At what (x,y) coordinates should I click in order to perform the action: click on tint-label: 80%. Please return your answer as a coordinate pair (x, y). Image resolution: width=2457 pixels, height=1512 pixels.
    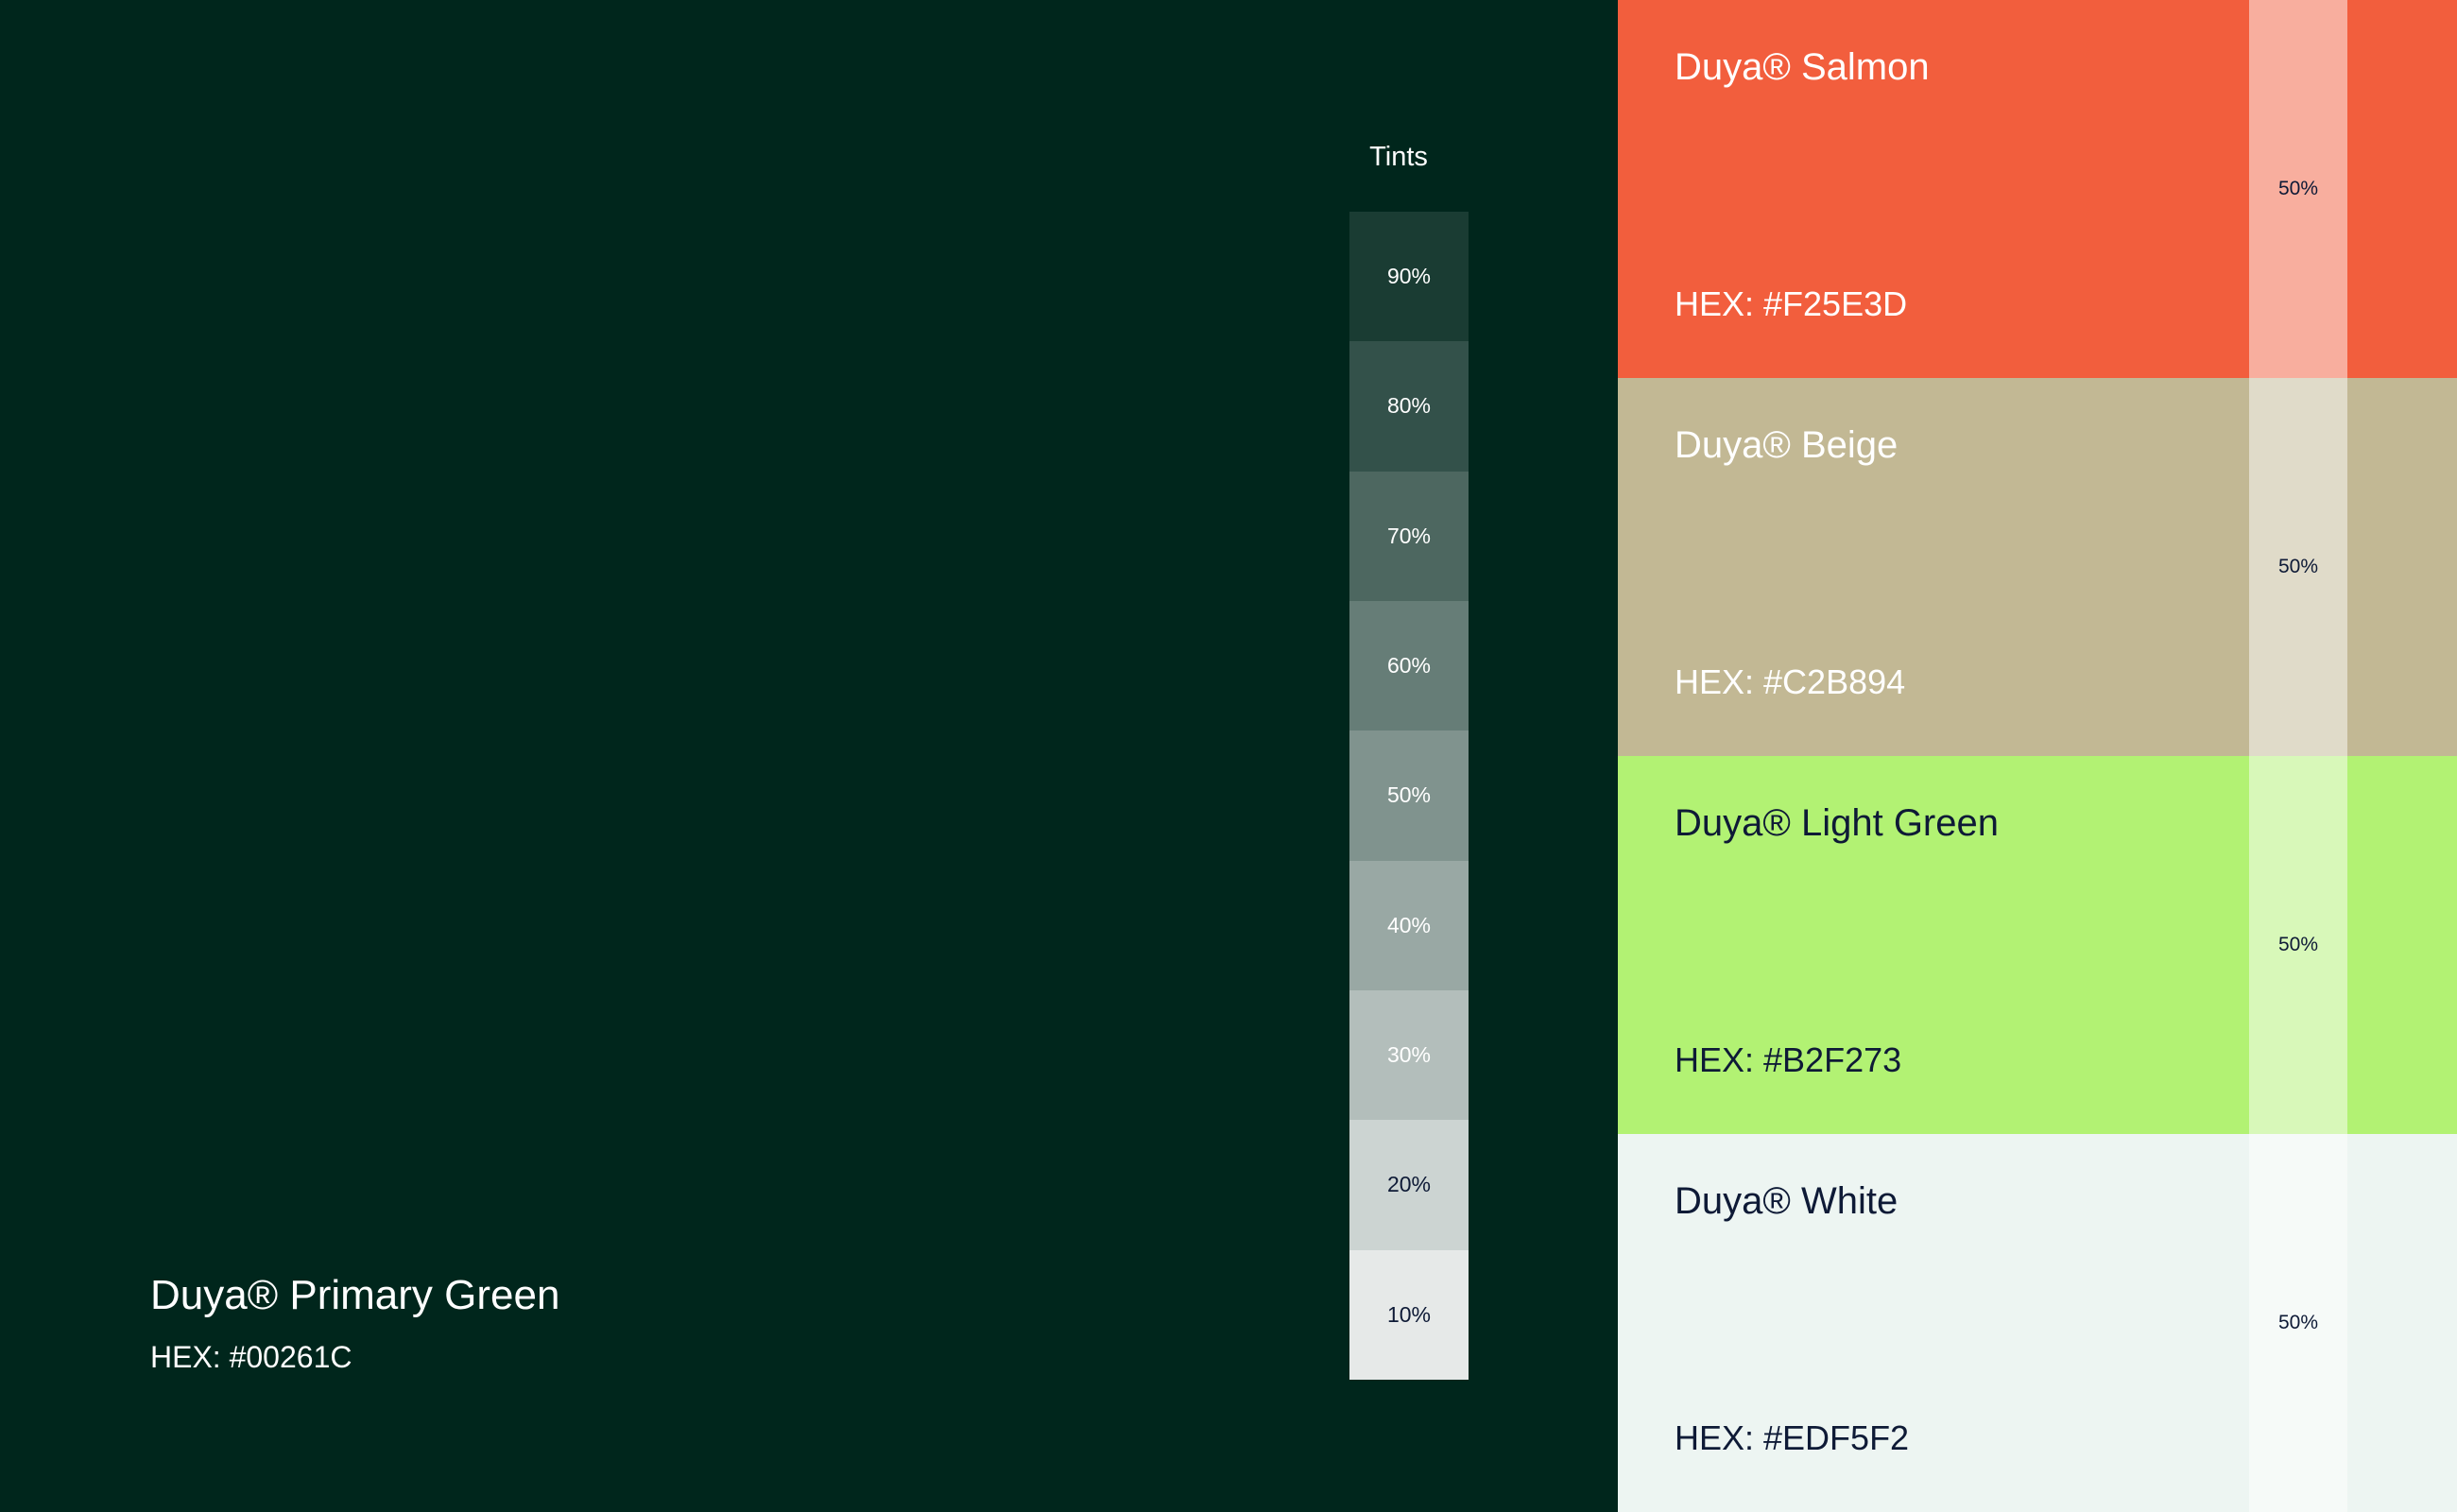
    Looking at the image, I should click on (1409, 406).